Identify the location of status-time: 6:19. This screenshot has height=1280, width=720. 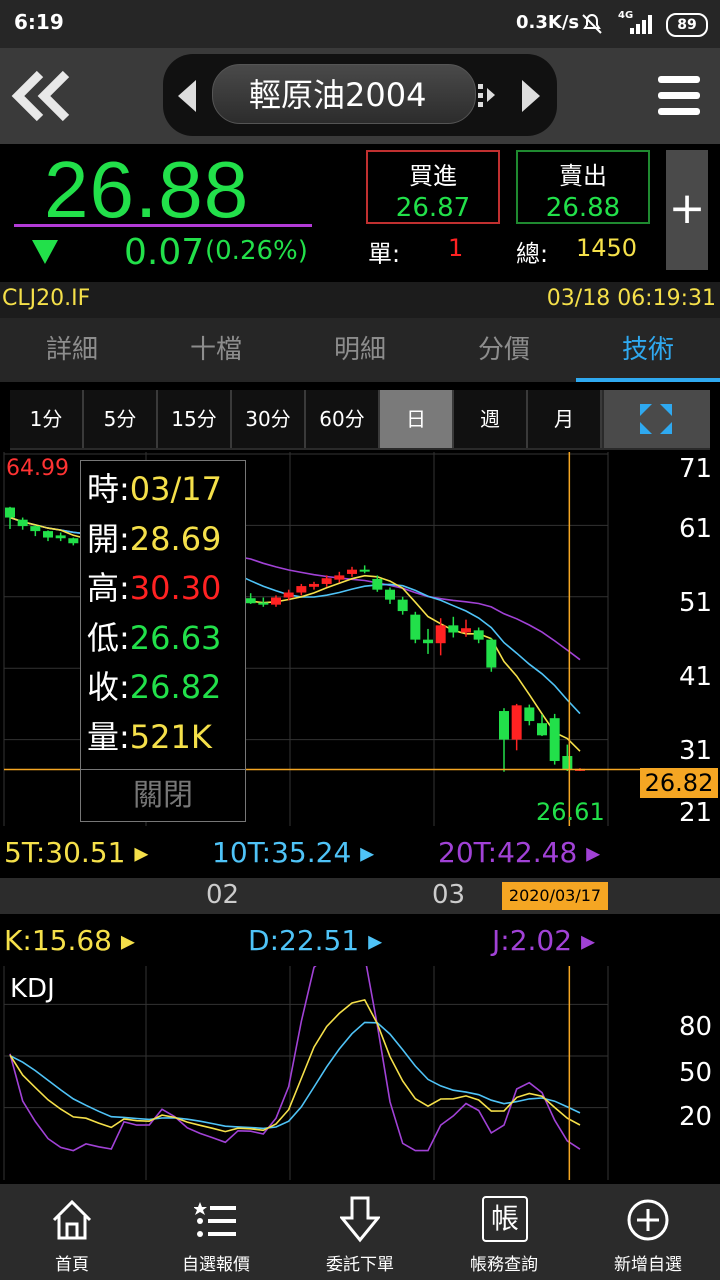
(39, 22).